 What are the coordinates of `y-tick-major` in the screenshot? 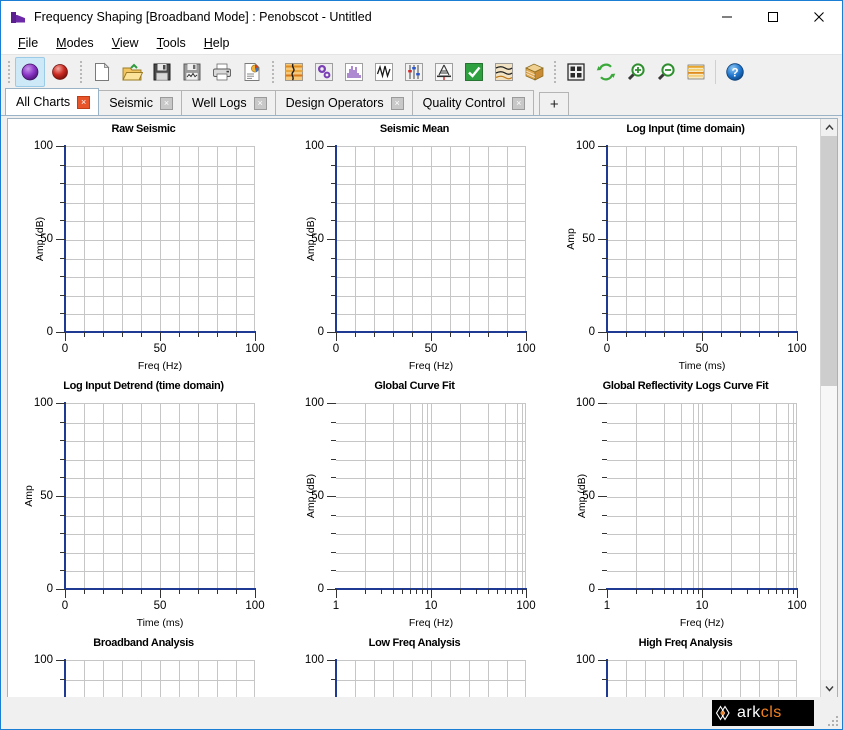 It's located at (331, 332).